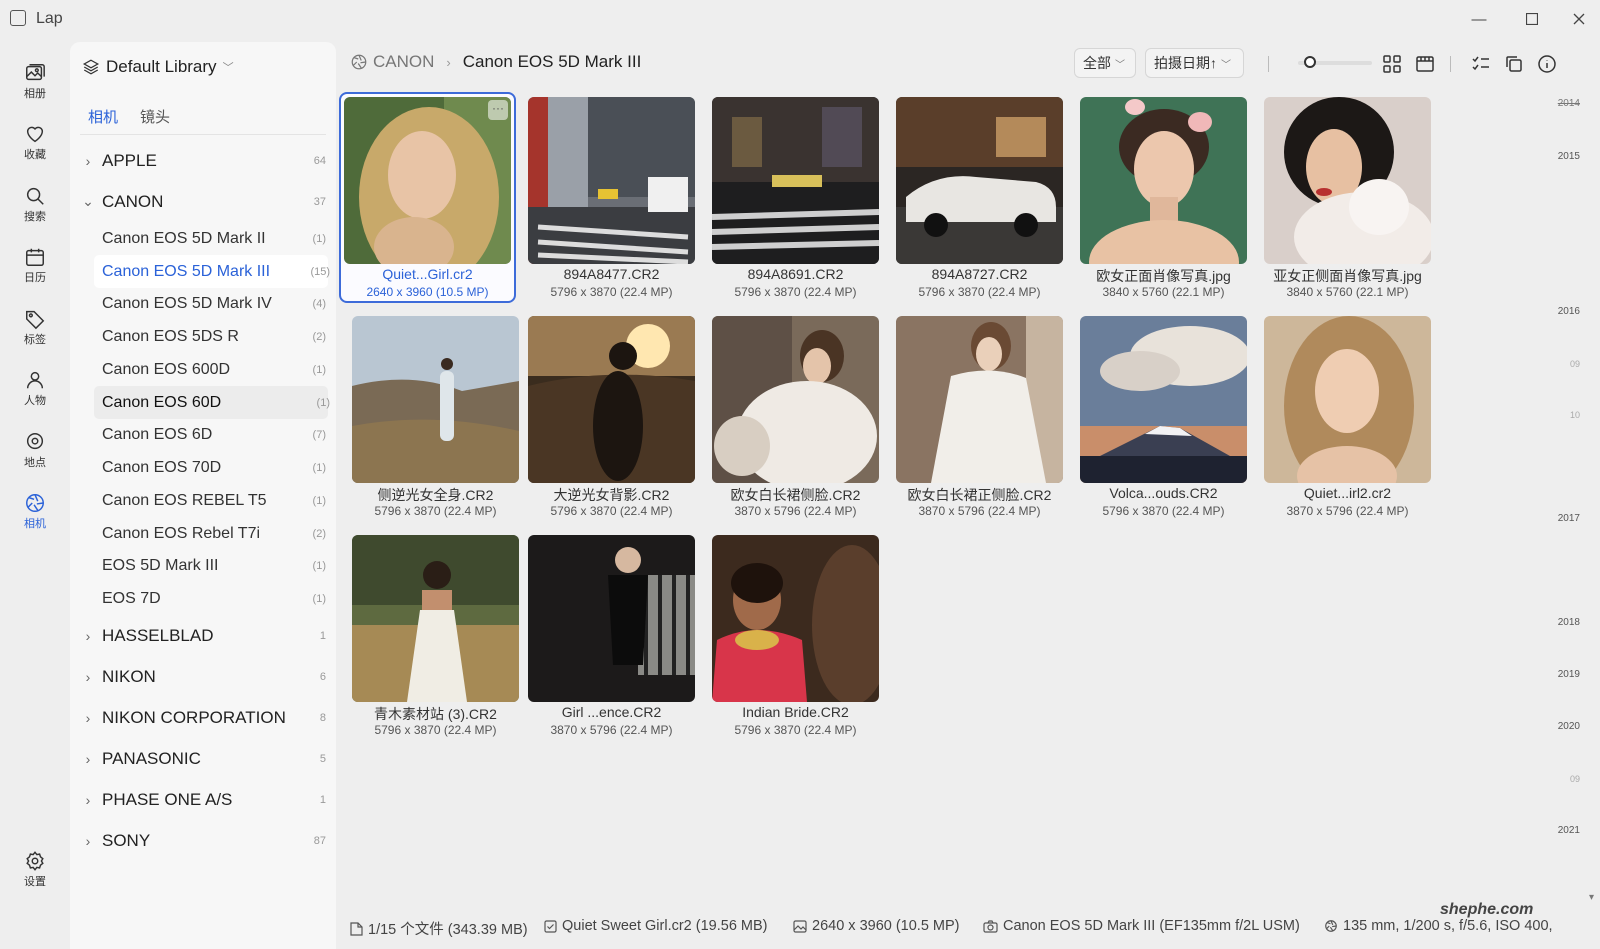  I want to click on timeline-label: 10, so click(1575, 415).